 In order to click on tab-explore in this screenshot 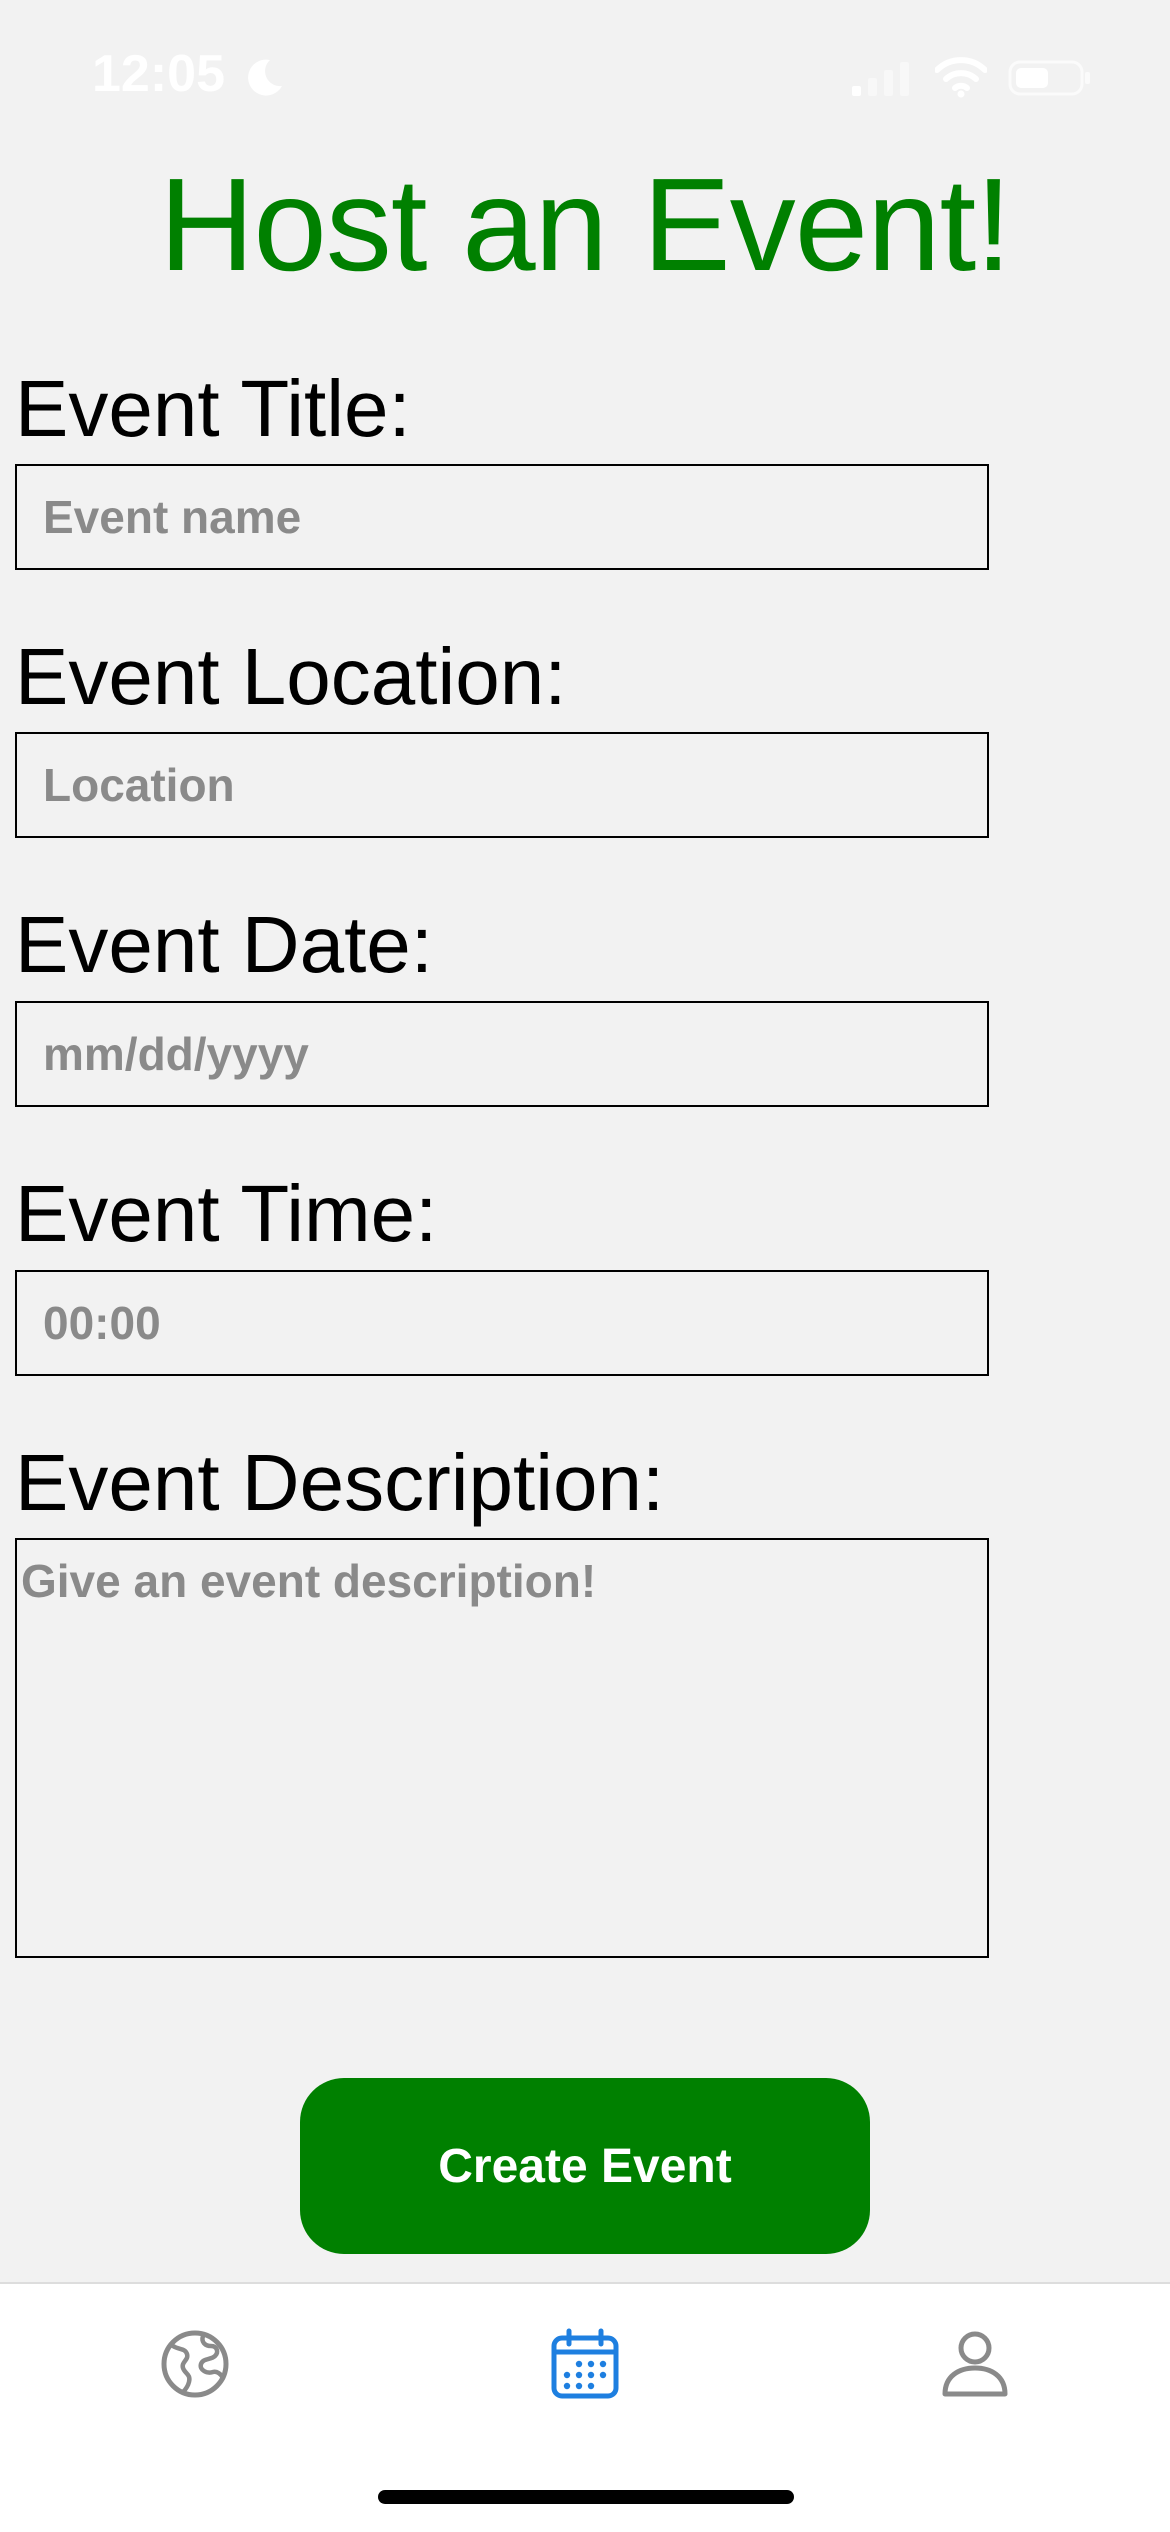, I will do `click(195, 2364)`.